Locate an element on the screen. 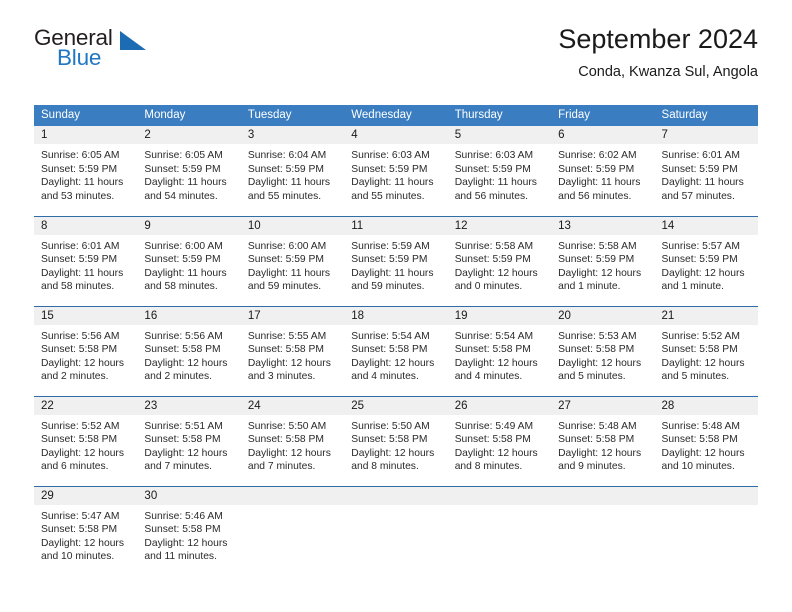  daylight-text-line2: and 8 minutes. is located at coordinates (488, 467).